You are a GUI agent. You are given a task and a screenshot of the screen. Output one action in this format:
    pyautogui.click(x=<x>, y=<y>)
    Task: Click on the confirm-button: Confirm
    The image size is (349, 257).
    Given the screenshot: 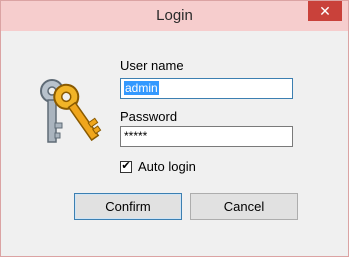 What is the action you would take?
    pyautogui.click(x=128, y=206)
    